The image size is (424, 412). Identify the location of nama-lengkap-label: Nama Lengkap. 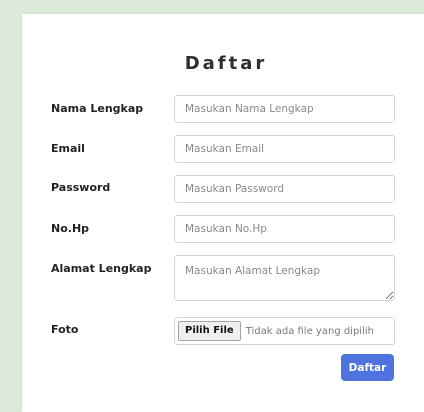
(97, 108).